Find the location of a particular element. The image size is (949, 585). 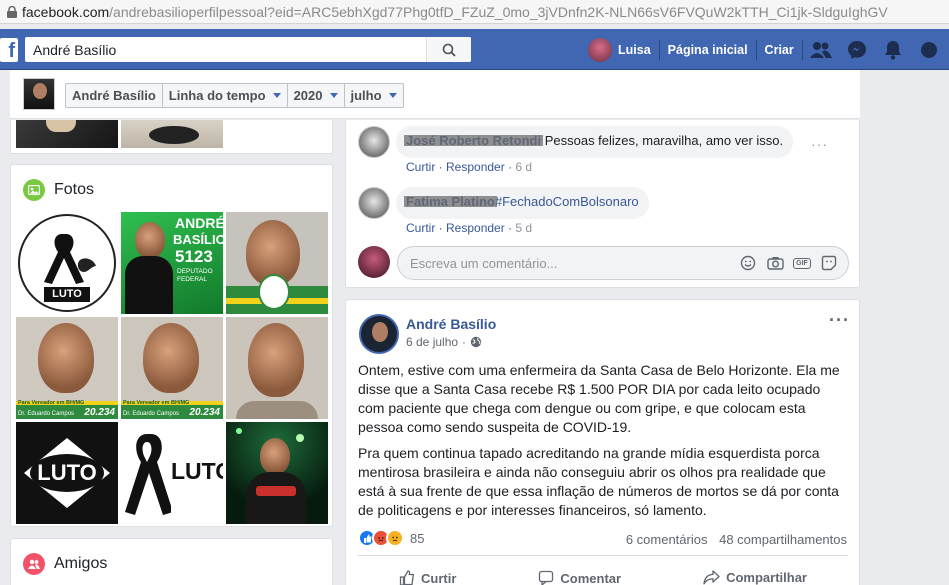

profile-thumbnail is located at coordinates (39, 94).